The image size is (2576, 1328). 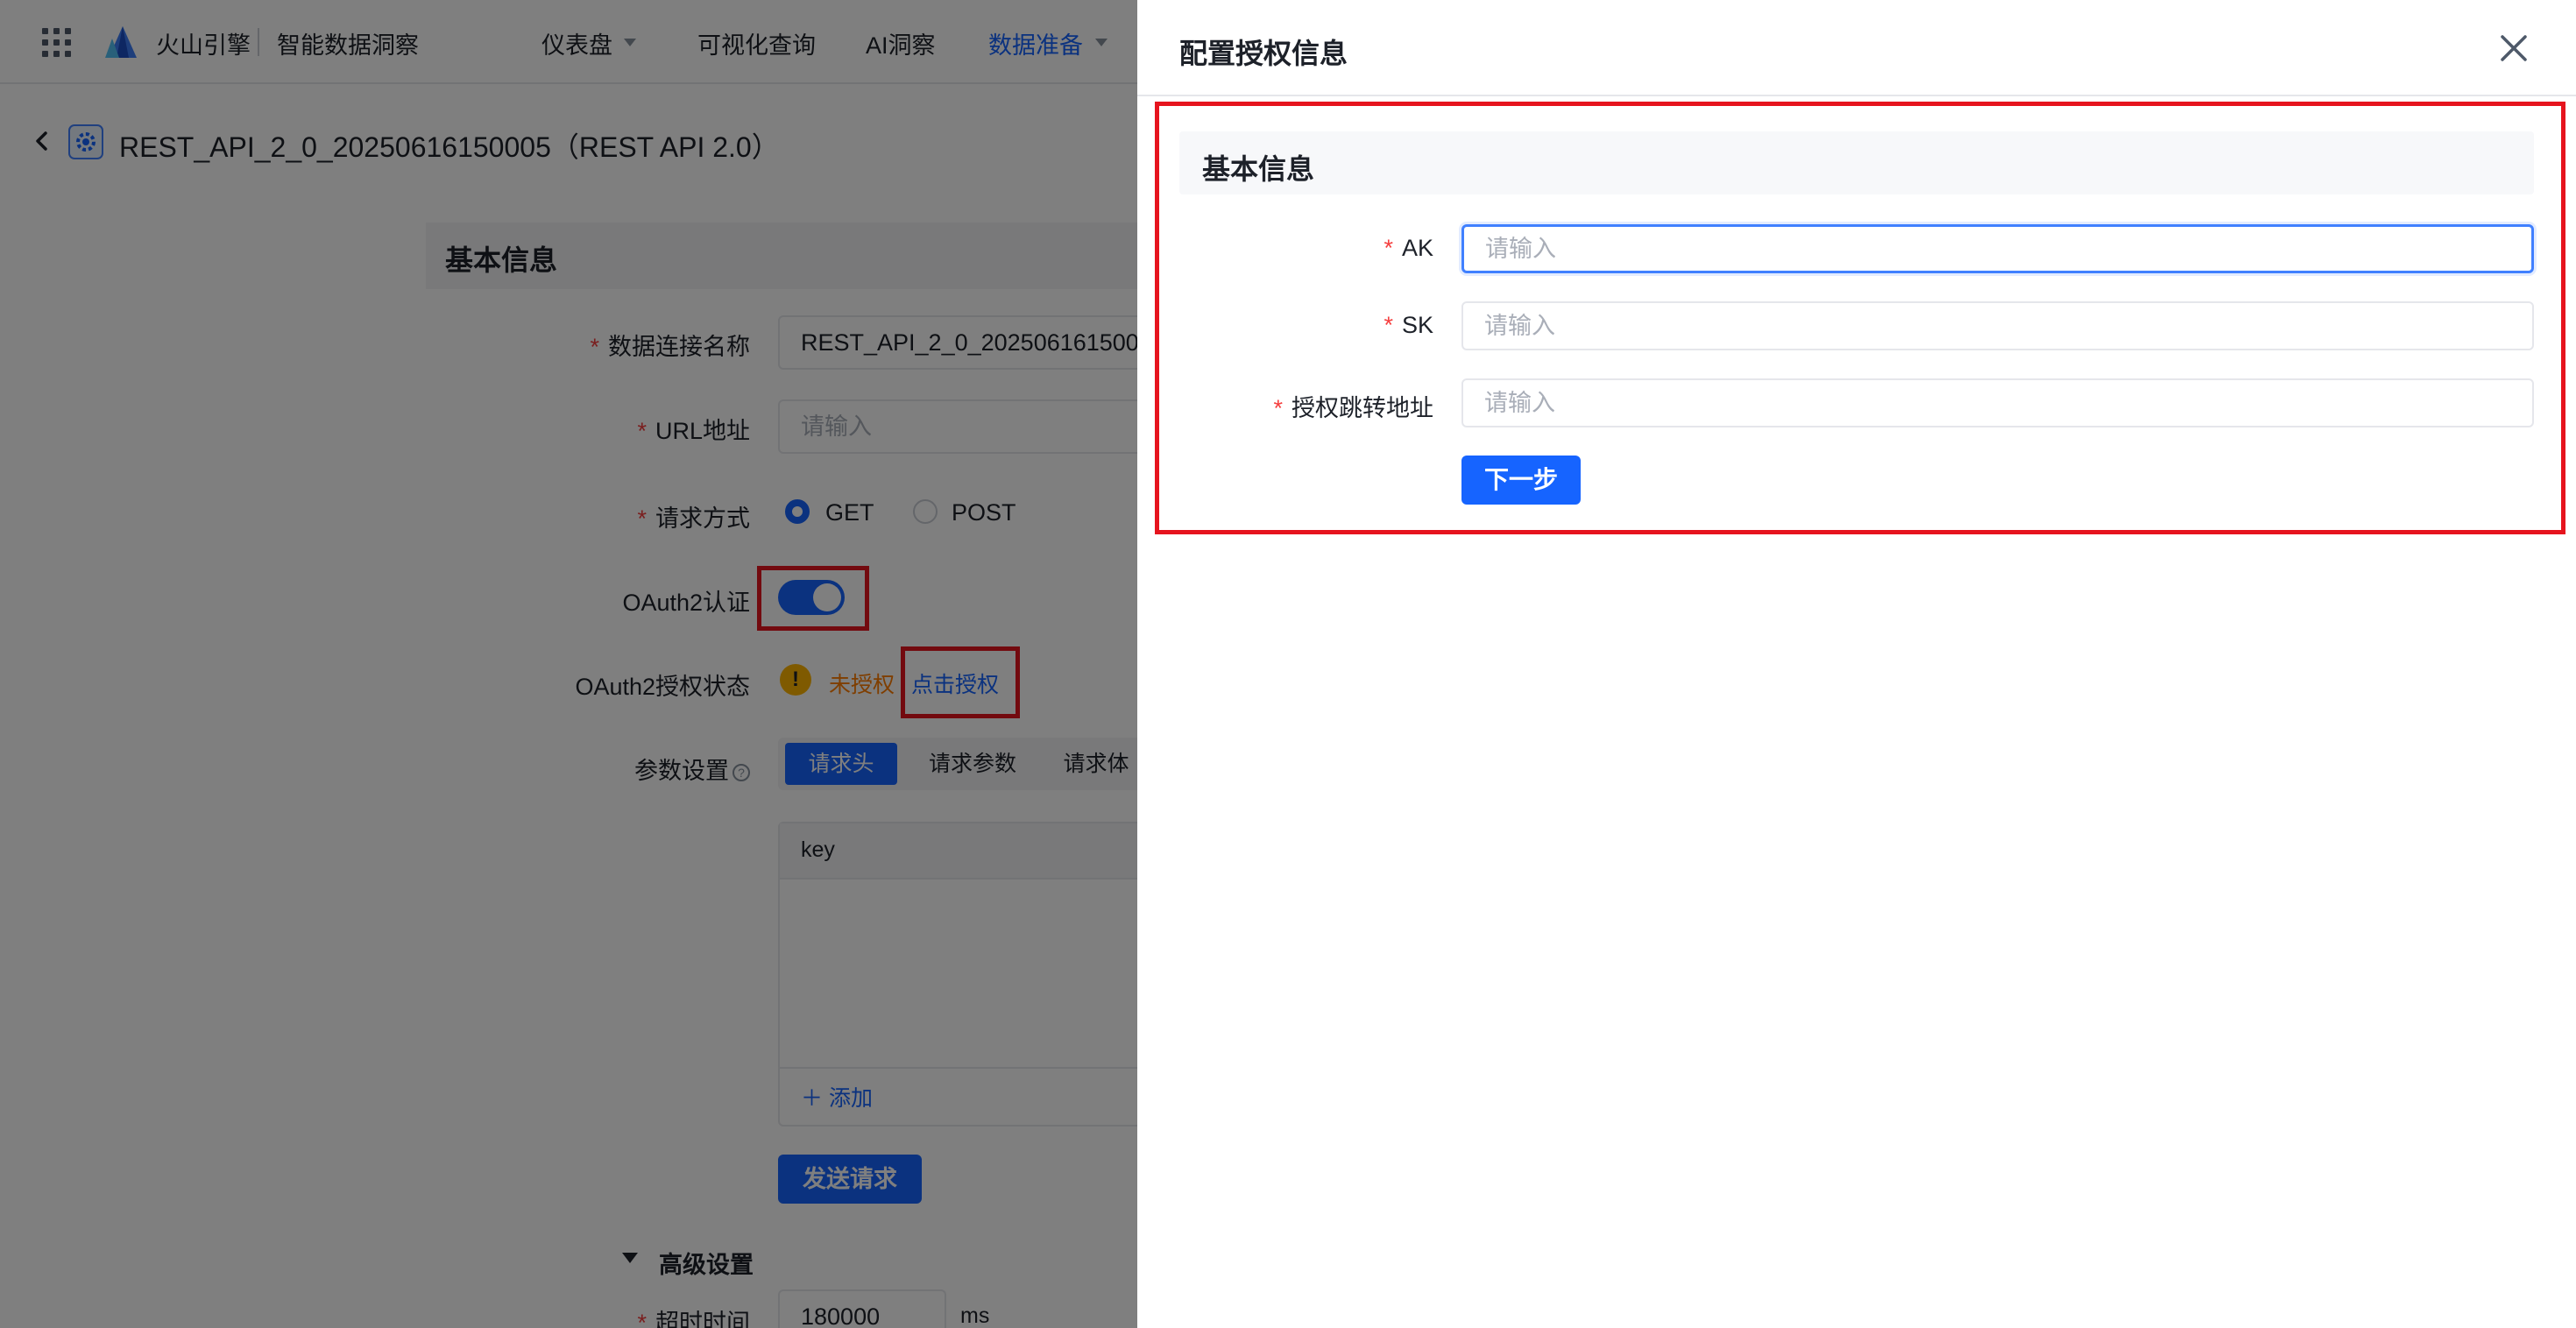 I want to click on drawer-header: 配置授权信息, so click(x=1856, y=48).